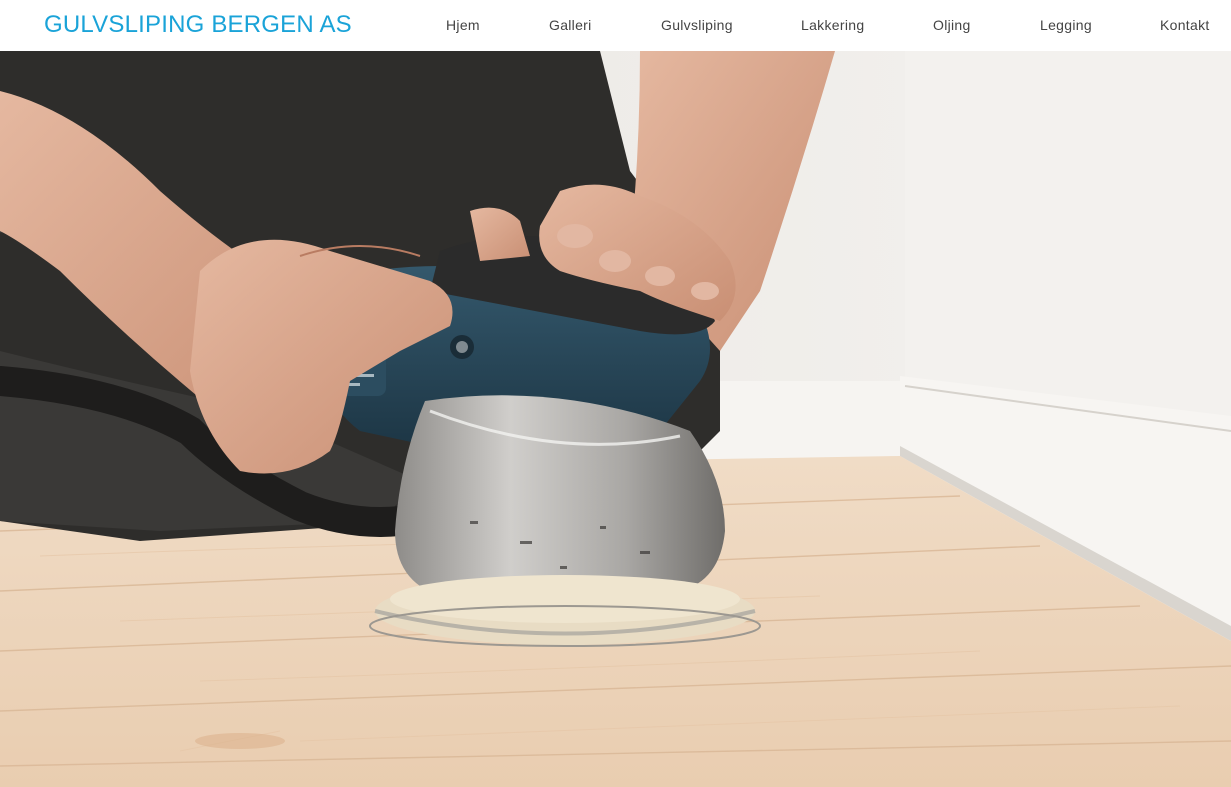  What do you see at coordinates (952, 25) in the screenshot?
I see `nav-item-oljing: Oljing` at bounding box center [952, 25].